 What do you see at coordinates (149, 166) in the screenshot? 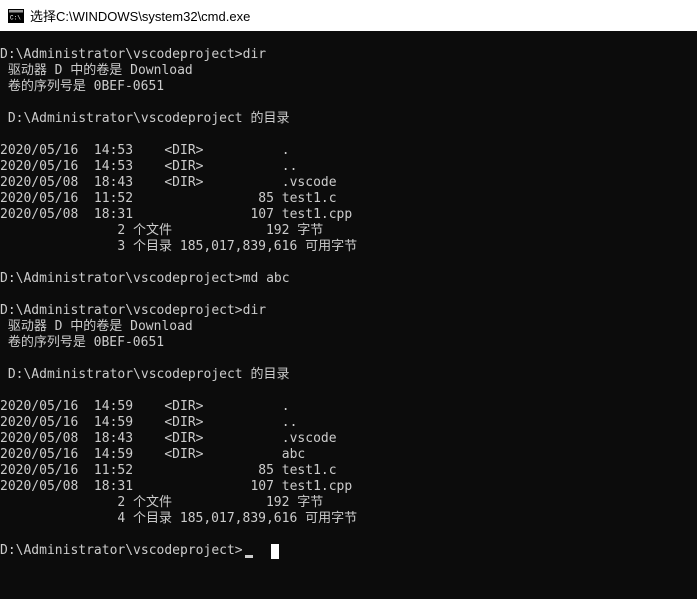
I see `console-line: 2020/05/16 14:53 <DIR> ..` at bounding box center [149, 166].